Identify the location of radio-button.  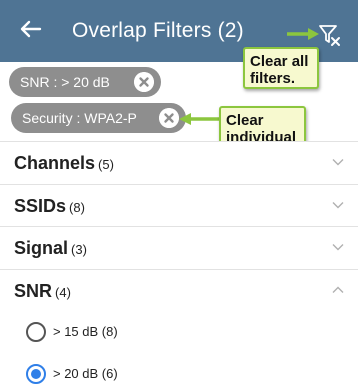
(36, 332).